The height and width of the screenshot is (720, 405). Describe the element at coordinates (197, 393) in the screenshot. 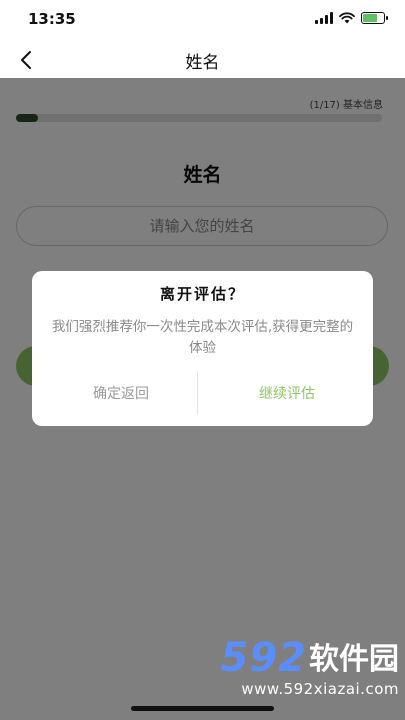

I see `dialog-divider` at that location.